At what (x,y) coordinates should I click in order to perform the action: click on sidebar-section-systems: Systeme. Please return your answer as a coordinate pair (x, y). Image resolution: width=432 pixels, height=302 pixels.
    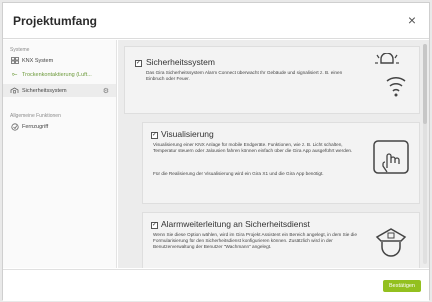
    Looking at the image, I should click on (20, 50).